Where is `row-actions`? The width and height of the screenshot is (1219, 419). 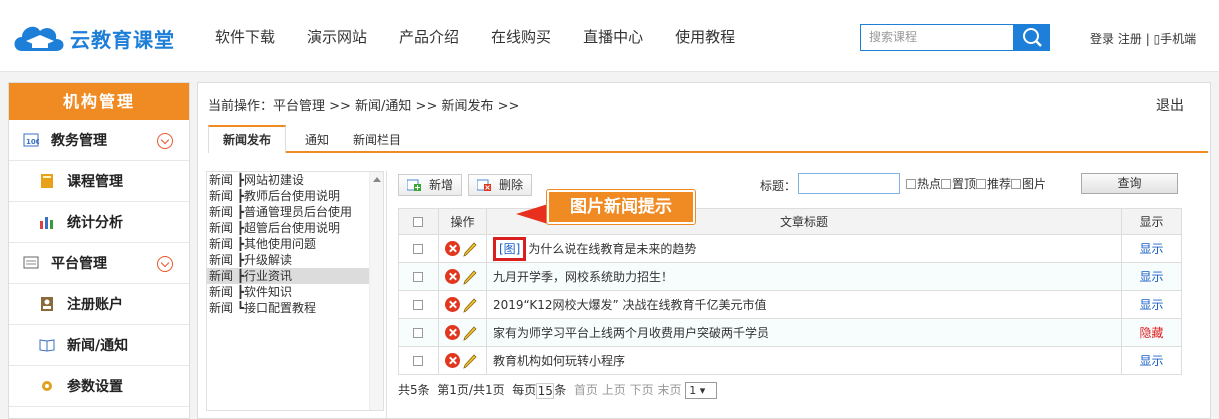
row-actions is located at coordinates (462, 332).